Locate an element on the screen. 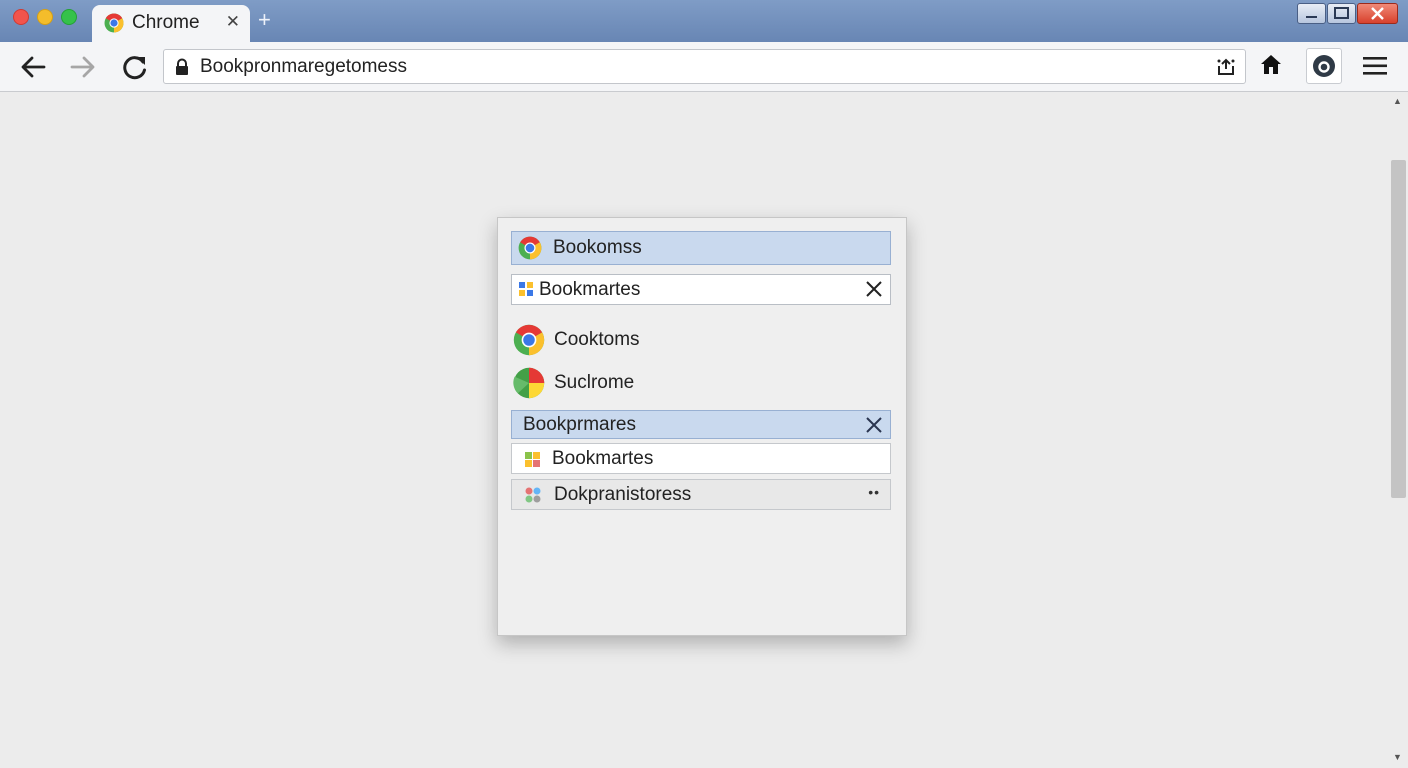  reload-icon is located at coordinates (135, 67).